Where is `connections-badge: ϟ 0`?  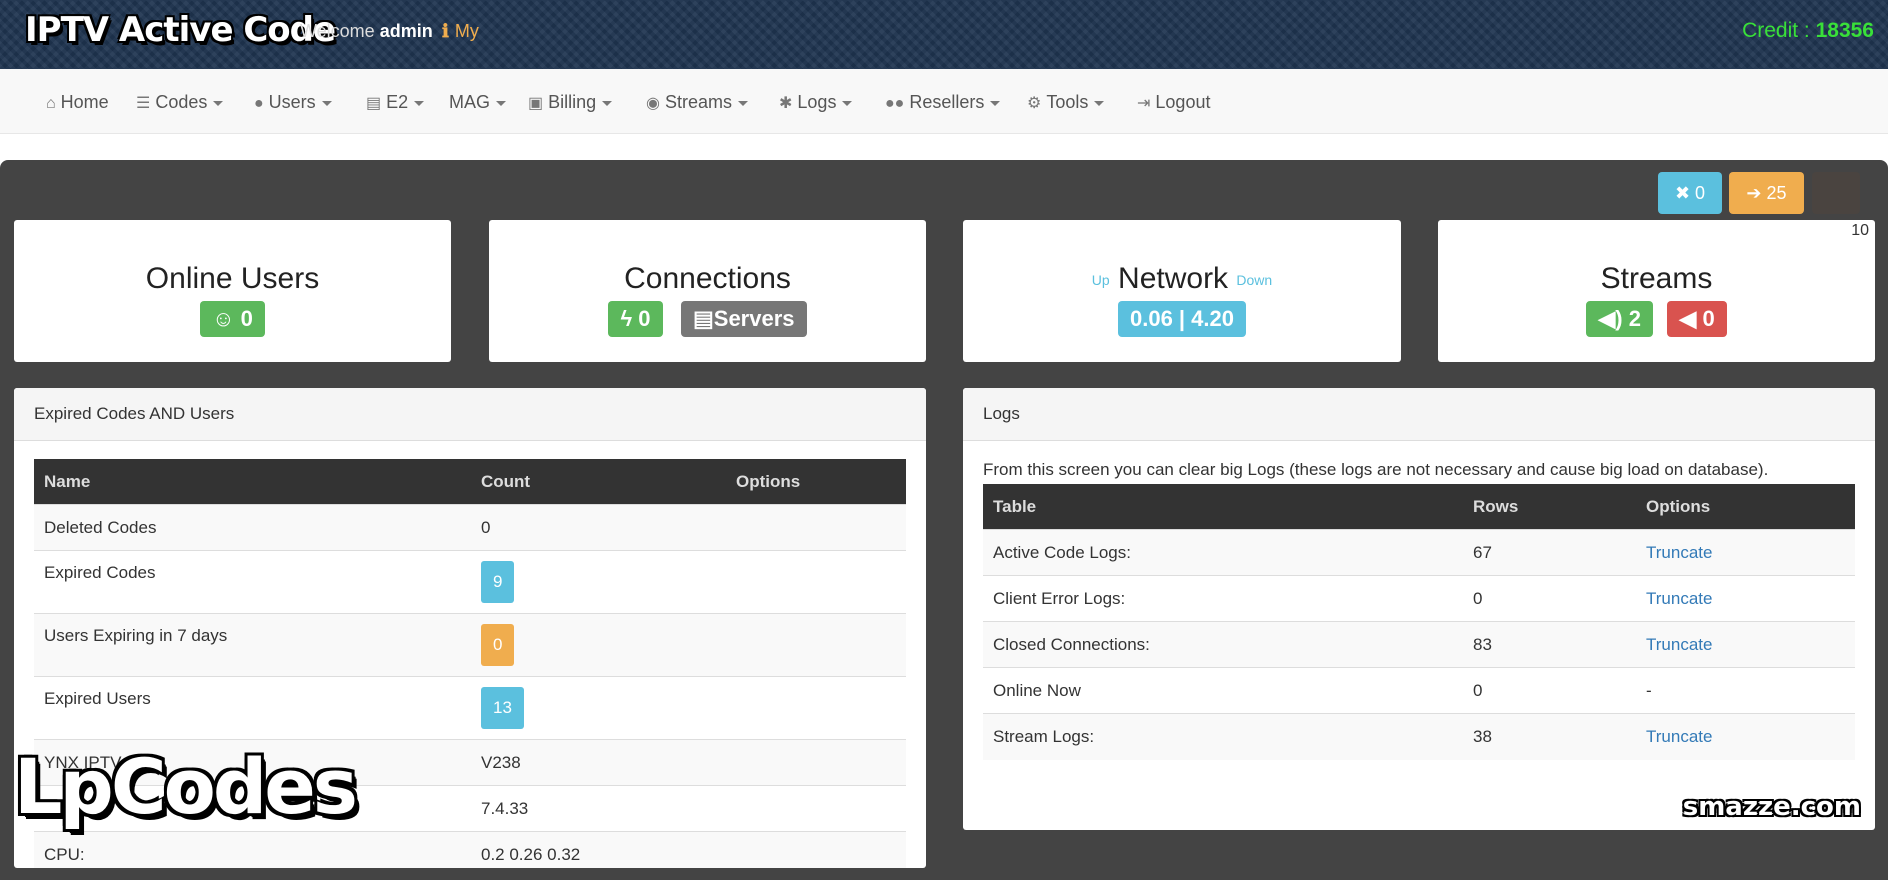 connections-badge: ϟ 0 is located at coordinates (635, 319).